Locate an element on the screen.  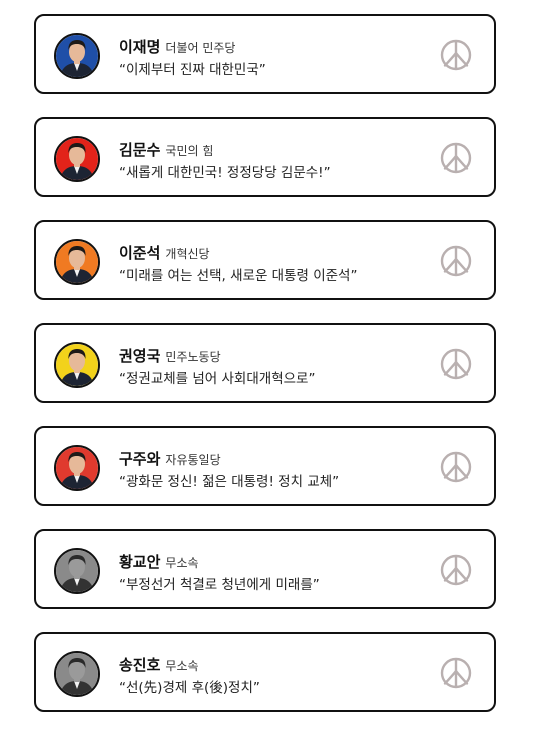
candidate-party: 더불어 민주당 is located at coordinates (200, 48).